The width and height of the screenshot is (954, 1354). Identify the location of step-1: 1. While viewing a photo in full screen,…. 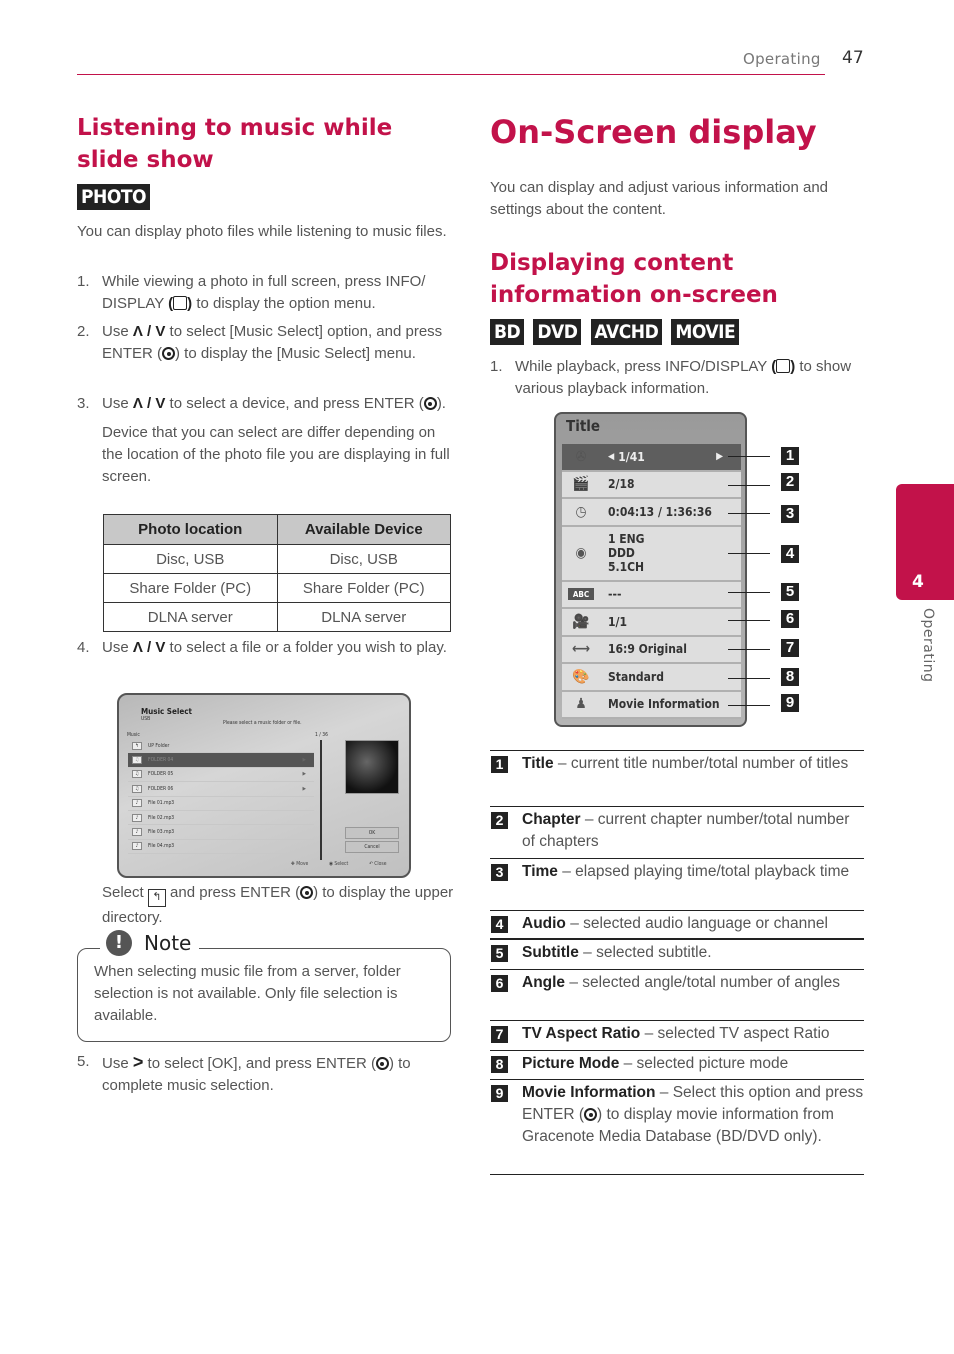
(251, 292).